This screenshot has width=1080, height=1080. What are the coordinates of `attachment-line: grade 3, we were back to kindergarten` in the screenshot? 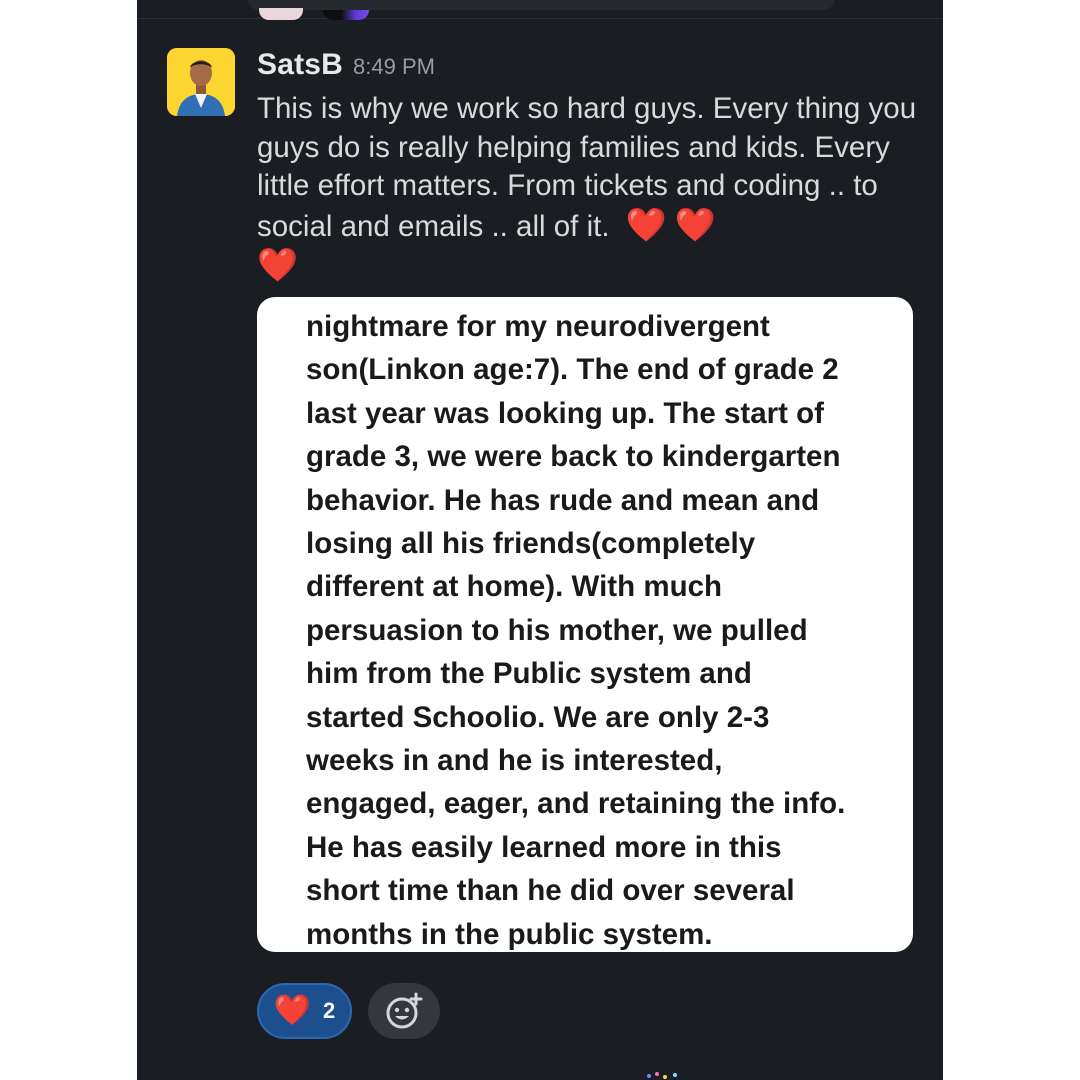 It's located at (573, 457).